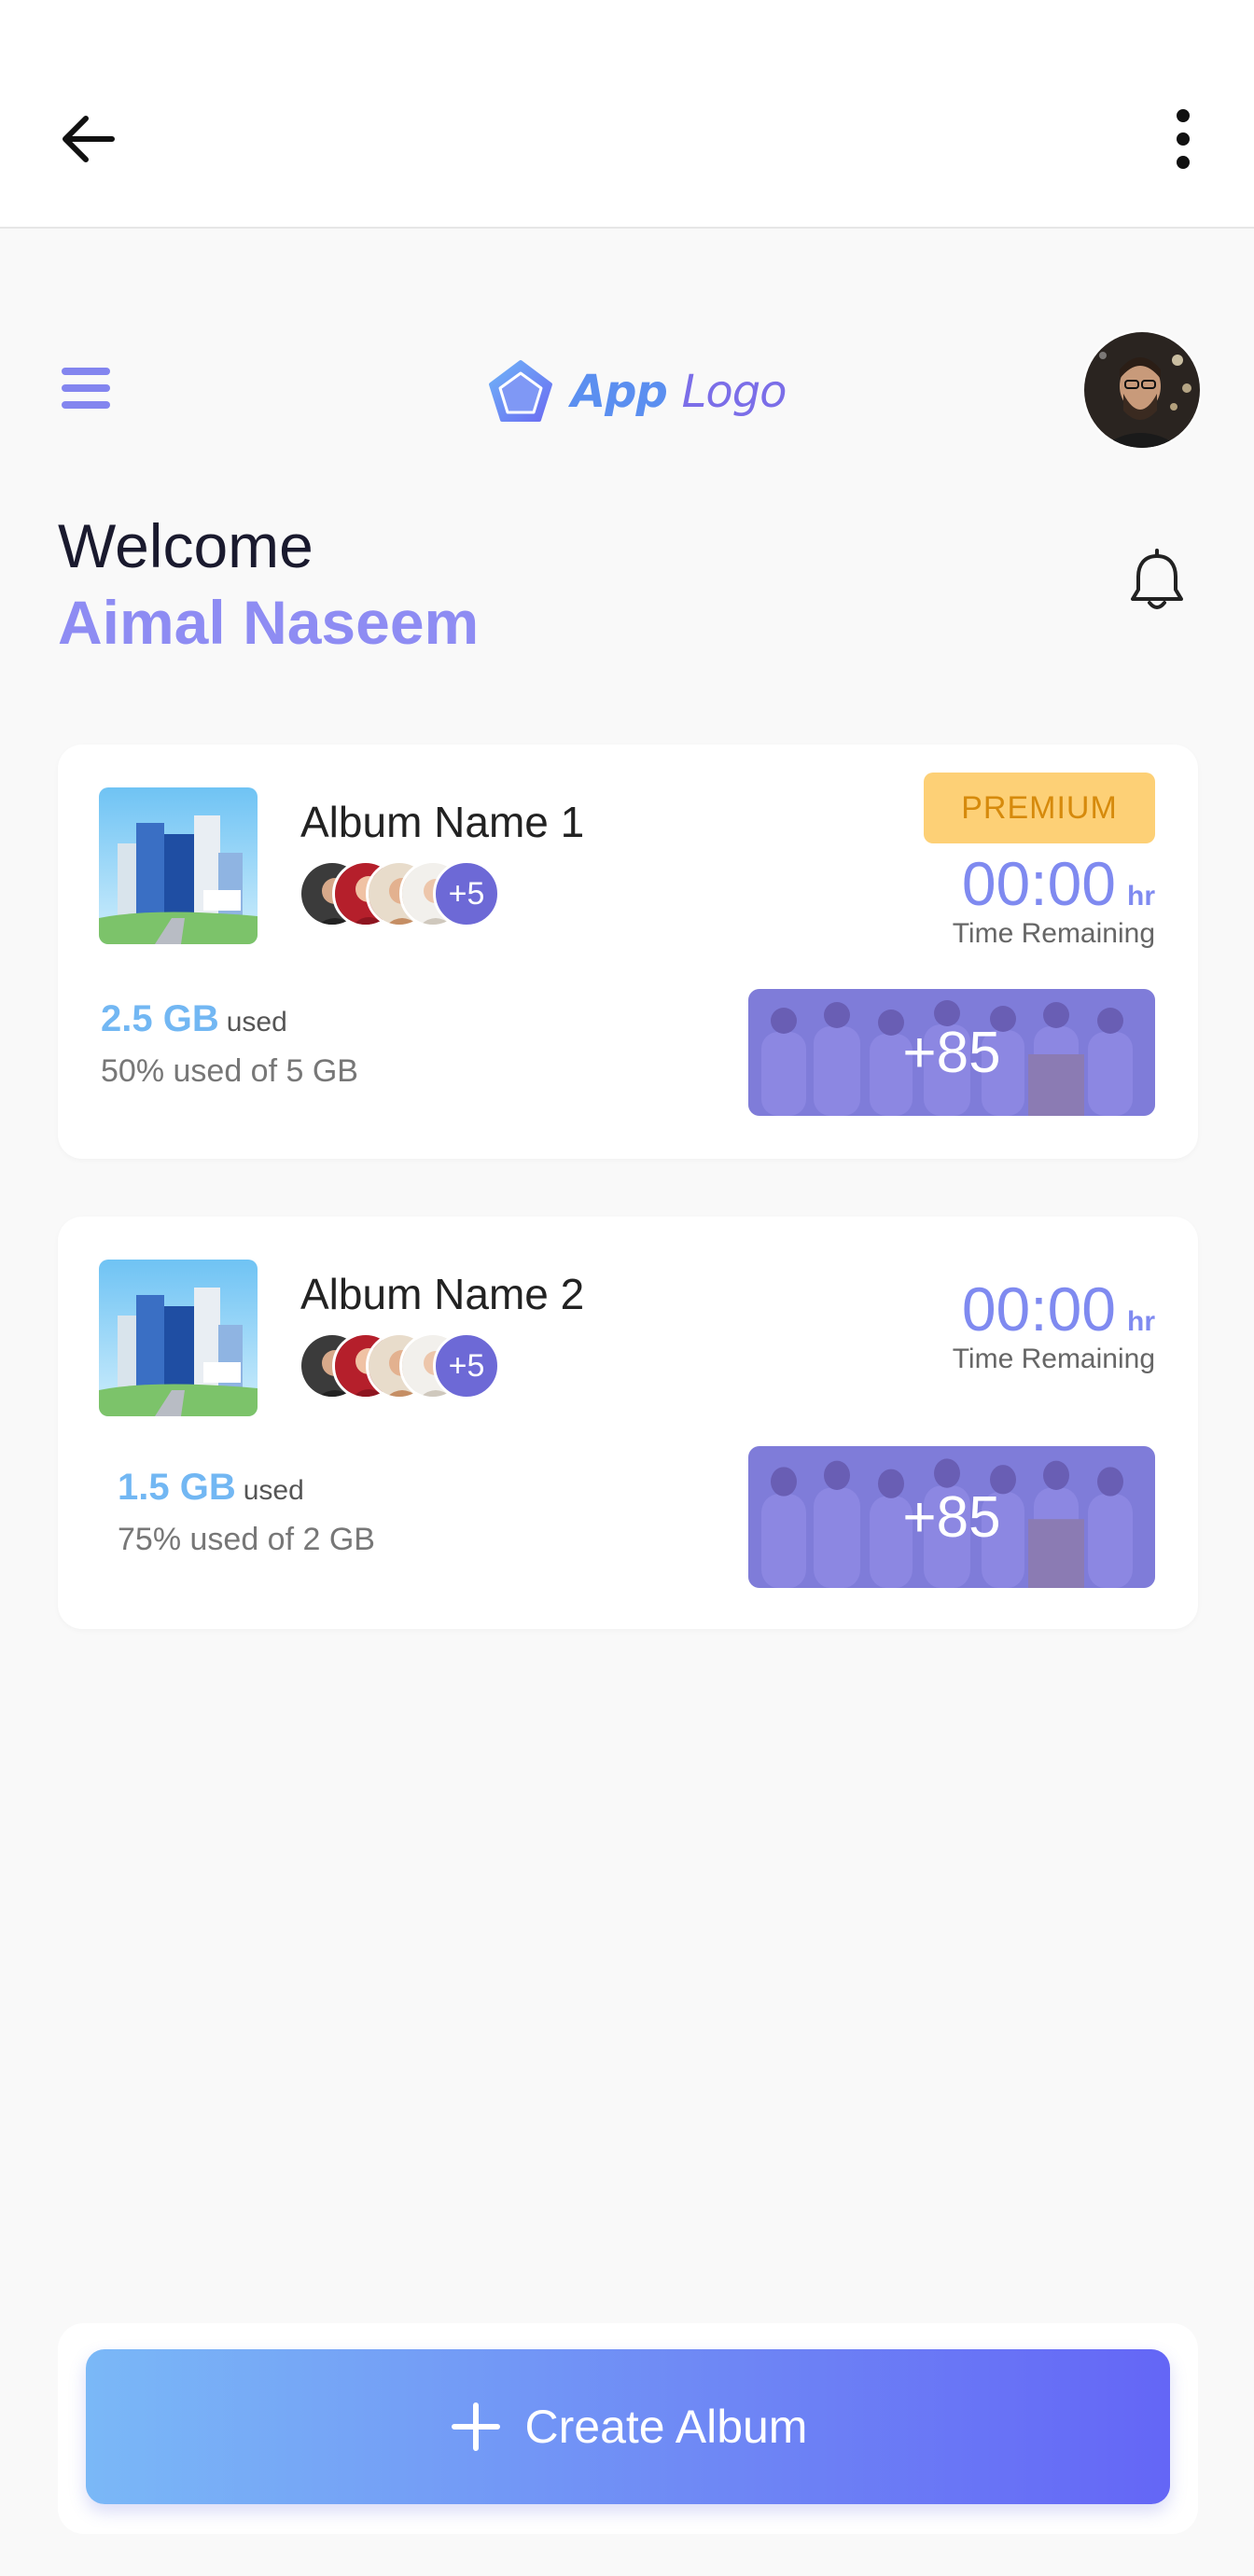 This screenshot has width=1254, height=2576. What do you see at coordinates (442, 1294) in the screenshot?
I see `album-title: Album Name 2` at bounding box center [442, 1294].